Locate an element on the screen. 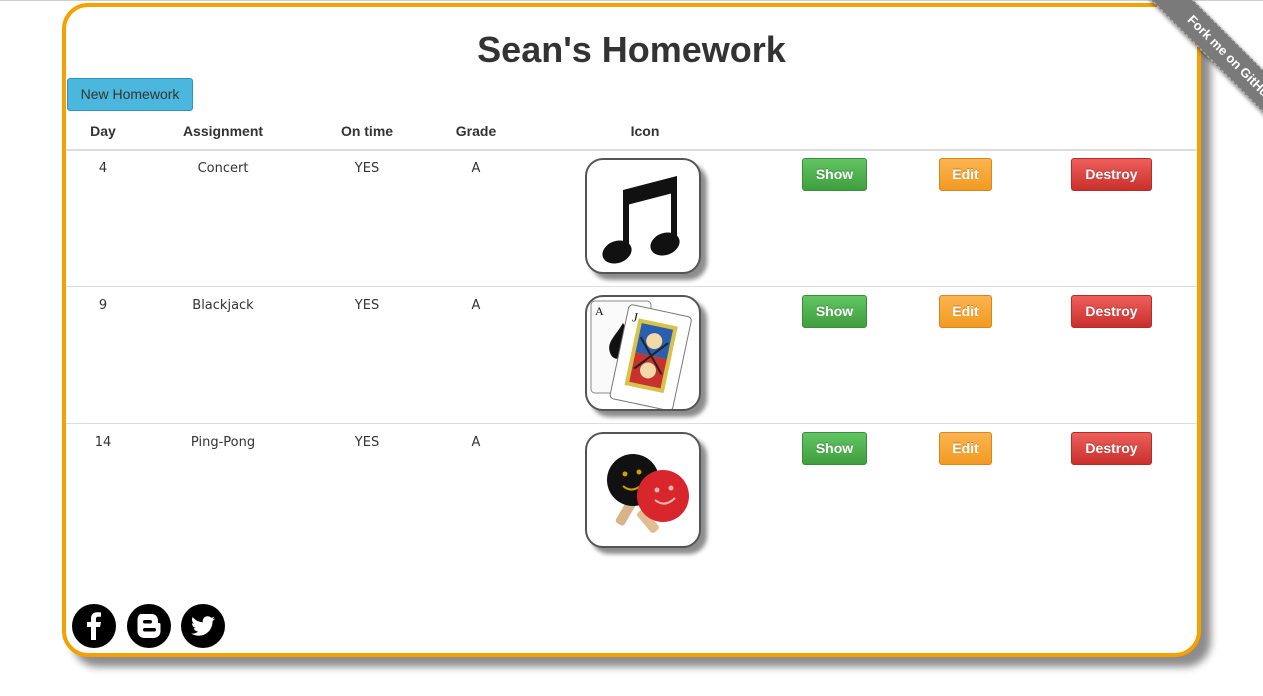 Image resolution: width=1263 pixels, height=696 pixels. fork-me-on-github-link: Fork me on GitHub is located at coordinates (1206, 70).